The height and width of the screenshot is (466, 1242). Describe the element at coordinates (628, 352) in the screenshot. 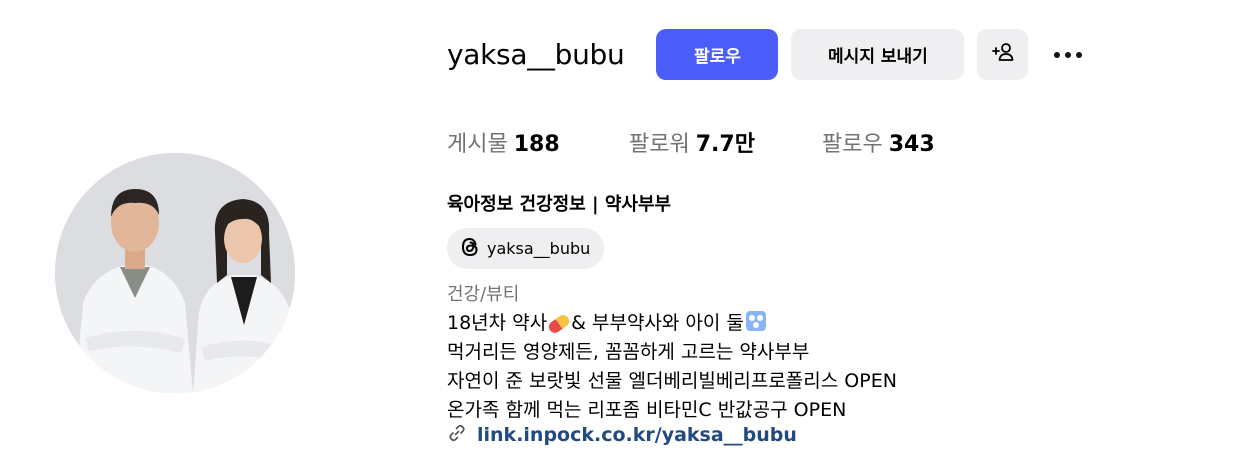

I see `bio-line-2: 먹거리든 영양제든, 꼼꼼하게 고르는 약사부부` at that location.